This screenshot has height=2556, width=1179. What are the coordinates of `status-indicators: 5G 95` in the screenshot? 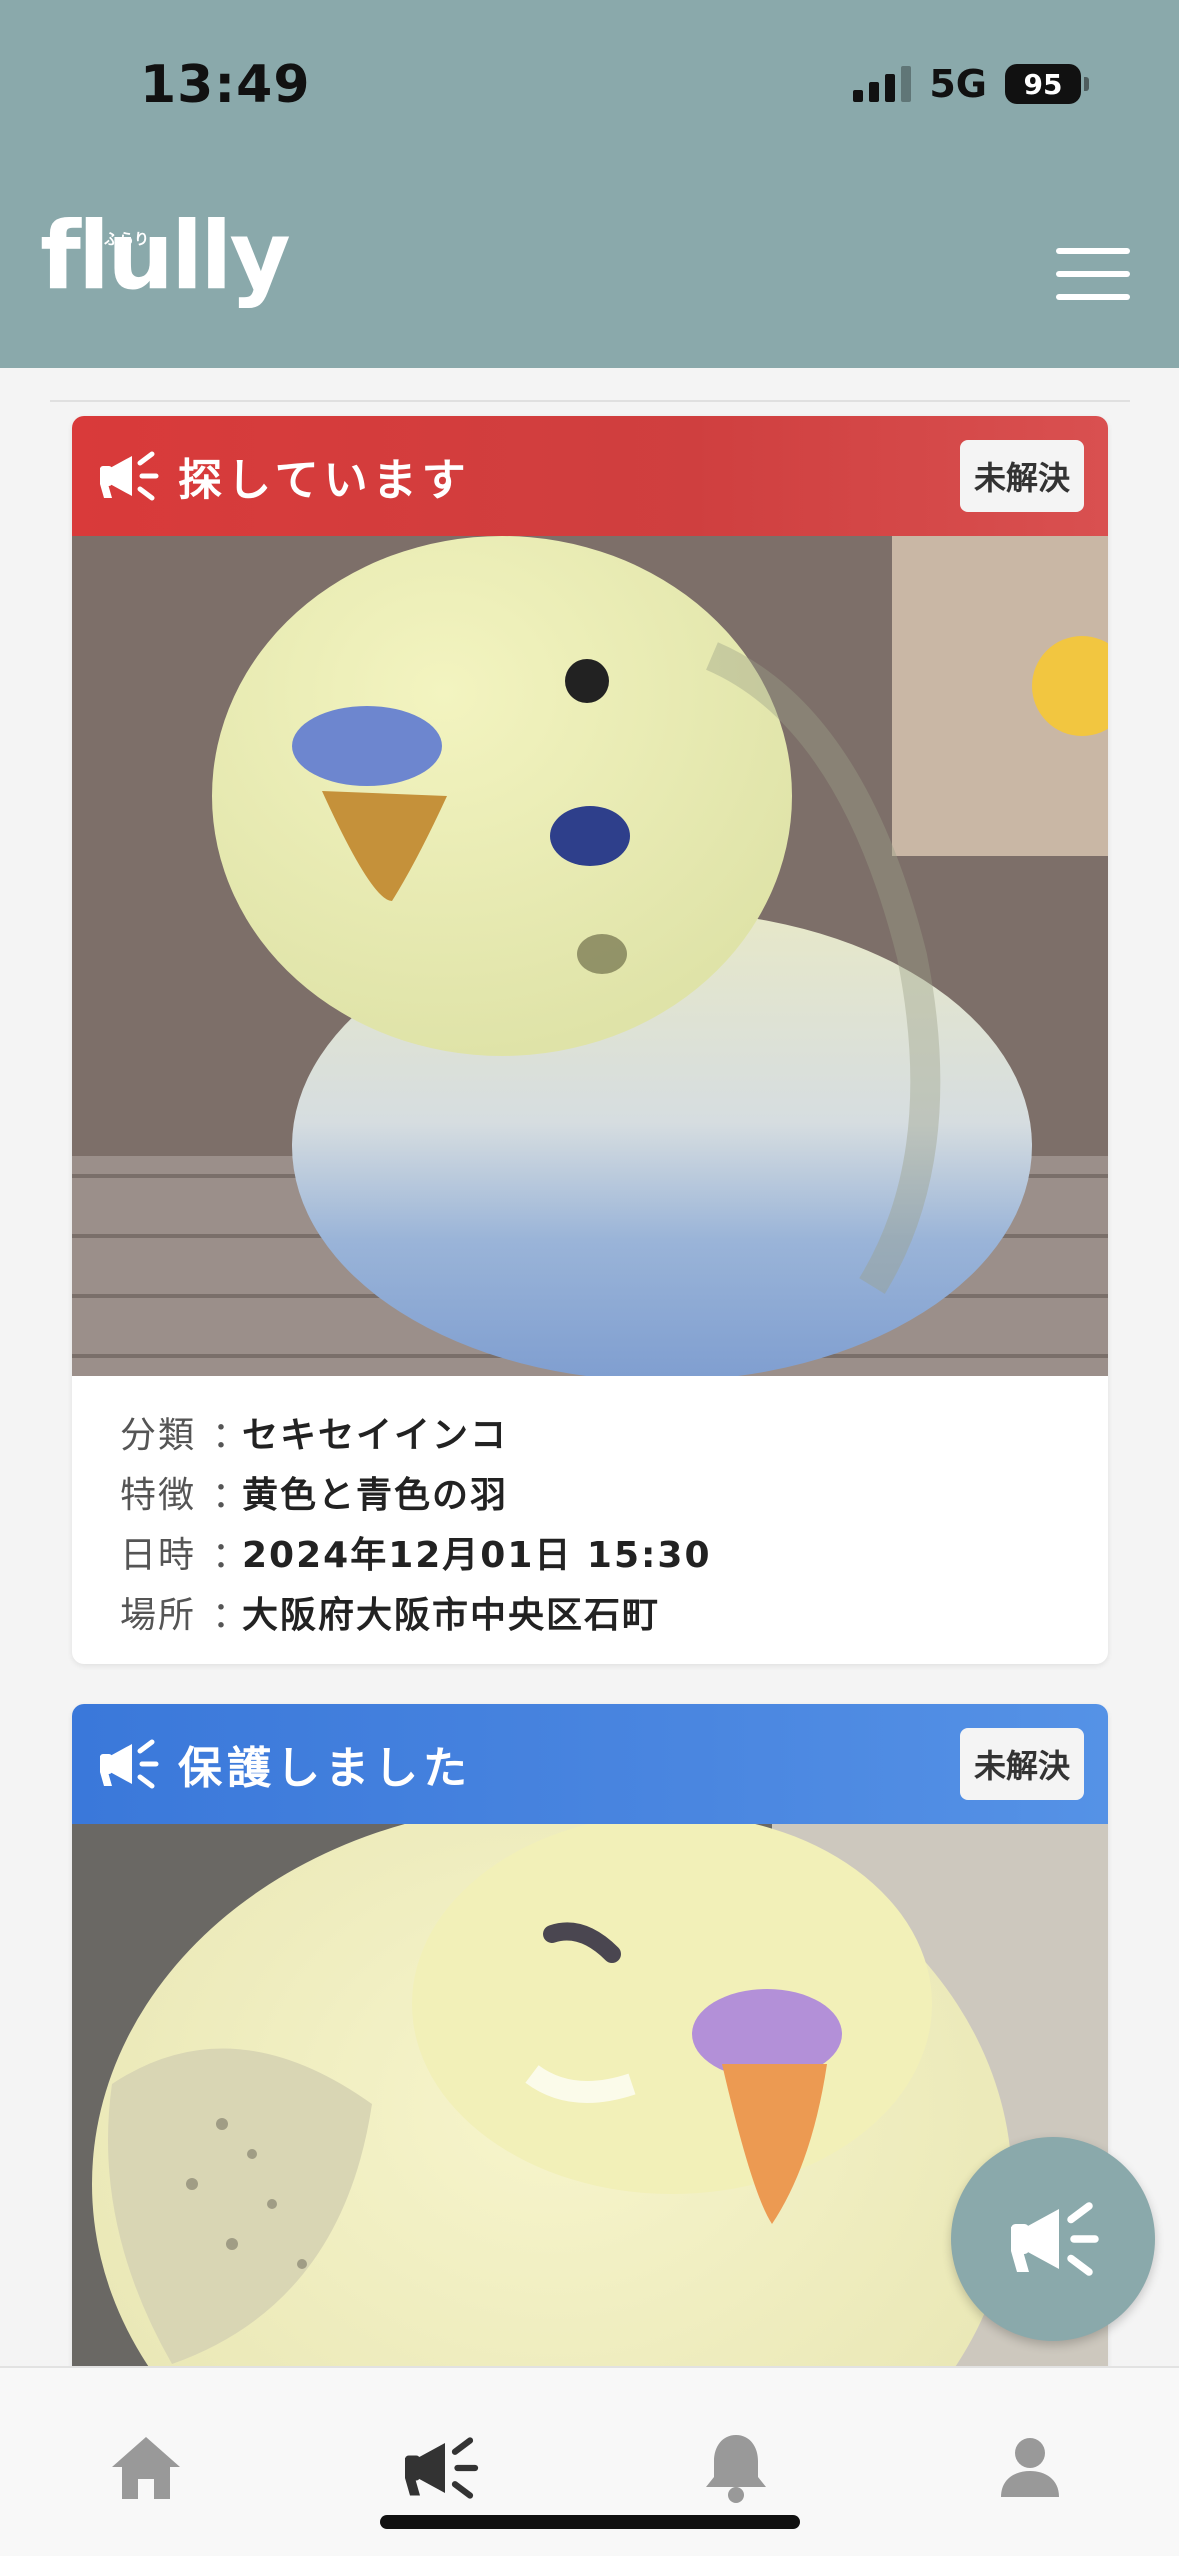 It's located at (971, 84).